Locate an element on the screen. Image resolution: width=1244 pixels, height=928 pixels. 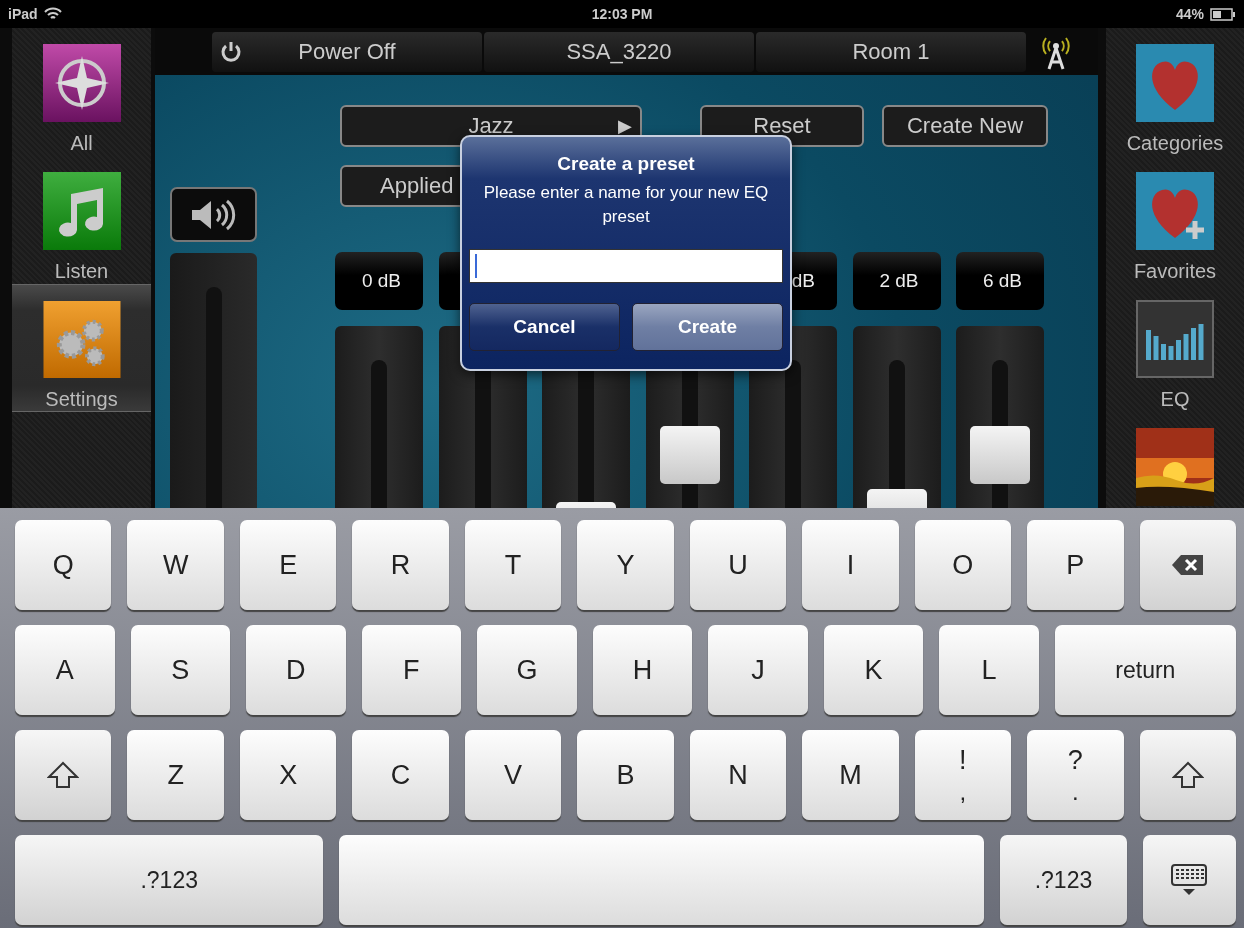
key: P is located at coordinates (1075, 565).